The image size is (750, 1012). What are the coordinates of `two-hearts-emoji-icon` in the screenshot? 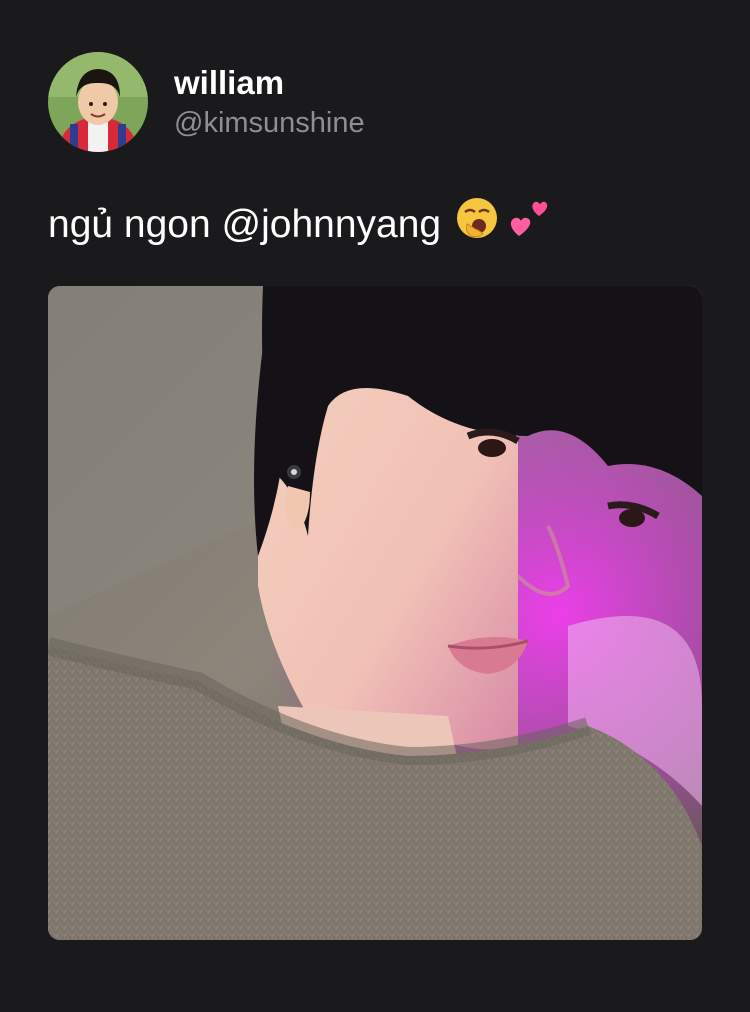 It's located at (529, 224).